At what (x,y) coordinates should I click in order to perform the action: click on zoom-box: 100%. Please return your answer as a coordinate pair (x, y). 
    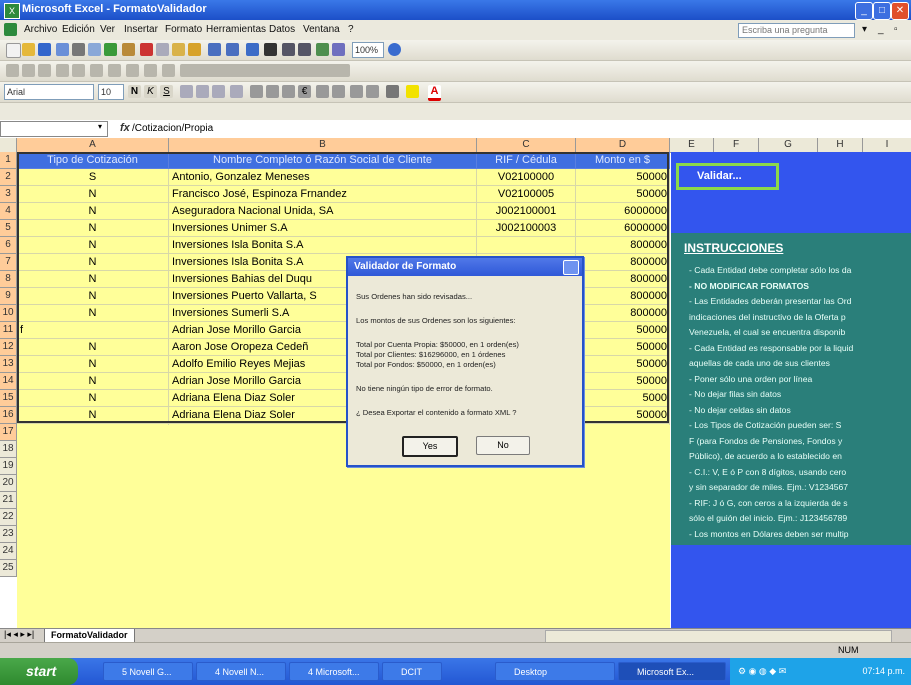
    Looking at the image, I should click on (368, 50).